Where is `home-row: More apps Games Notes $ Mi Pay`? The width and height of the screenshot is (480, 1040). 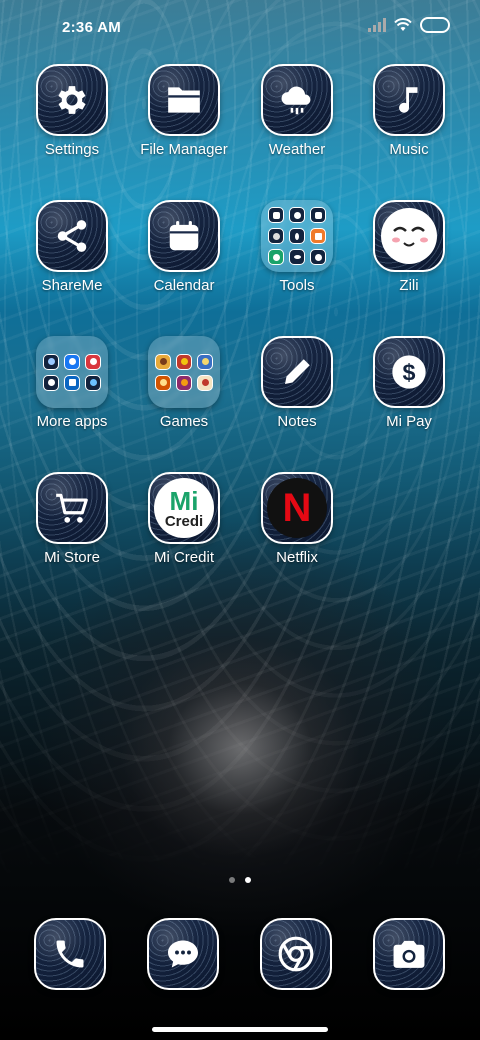
home-row: More apps Games Notes $ Mi Pay is located at coordinates (240, 396).